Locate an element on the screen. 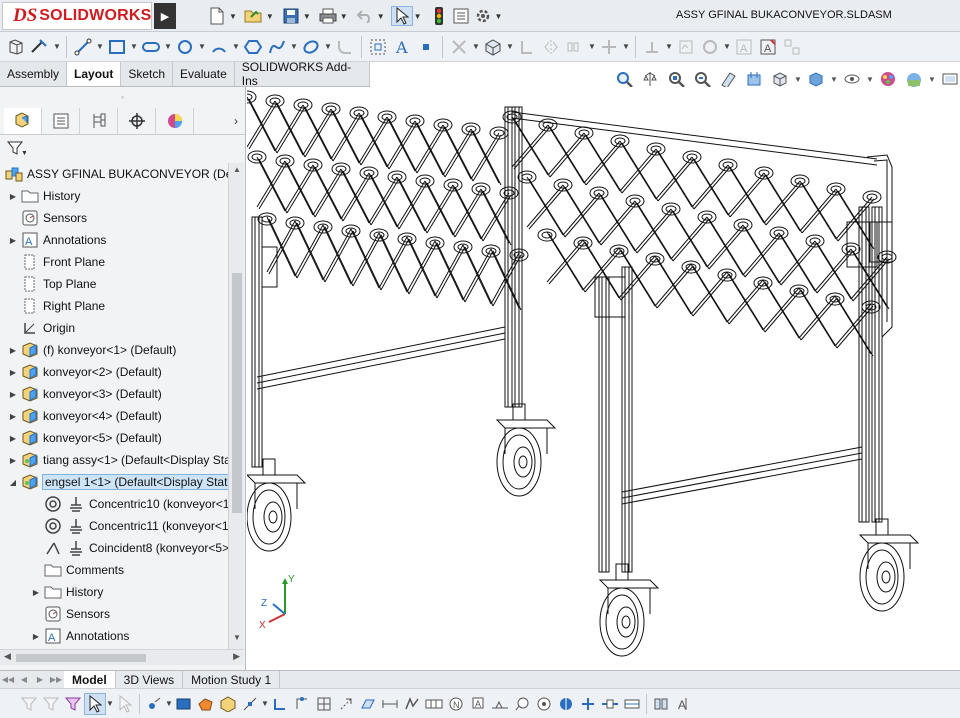 The width and height of the screenshot is (960, 718). polygon-icon is located at coordinates (253, 47).